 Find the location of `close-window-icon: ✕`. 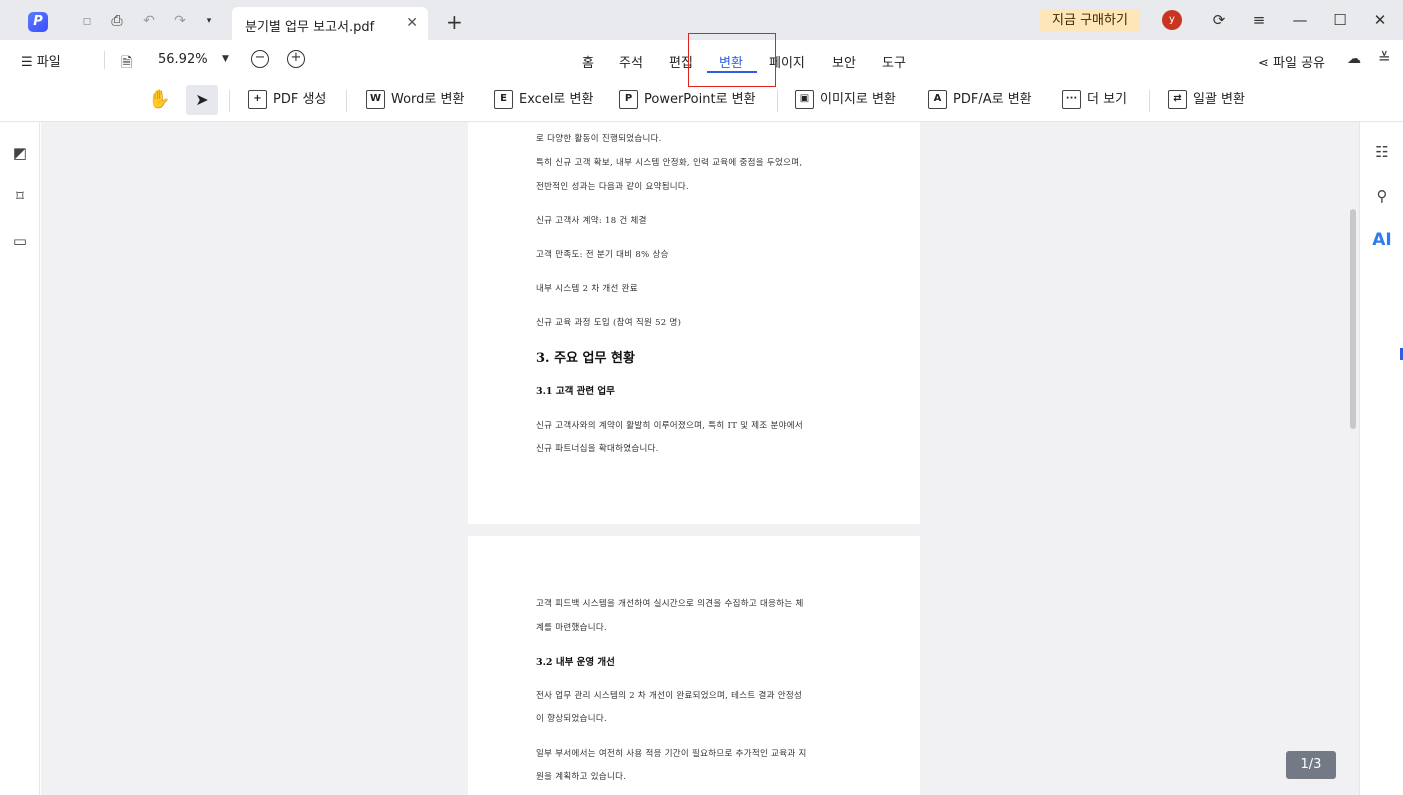

close-window-icon: ✕ is located at coordinates (1380, 20).